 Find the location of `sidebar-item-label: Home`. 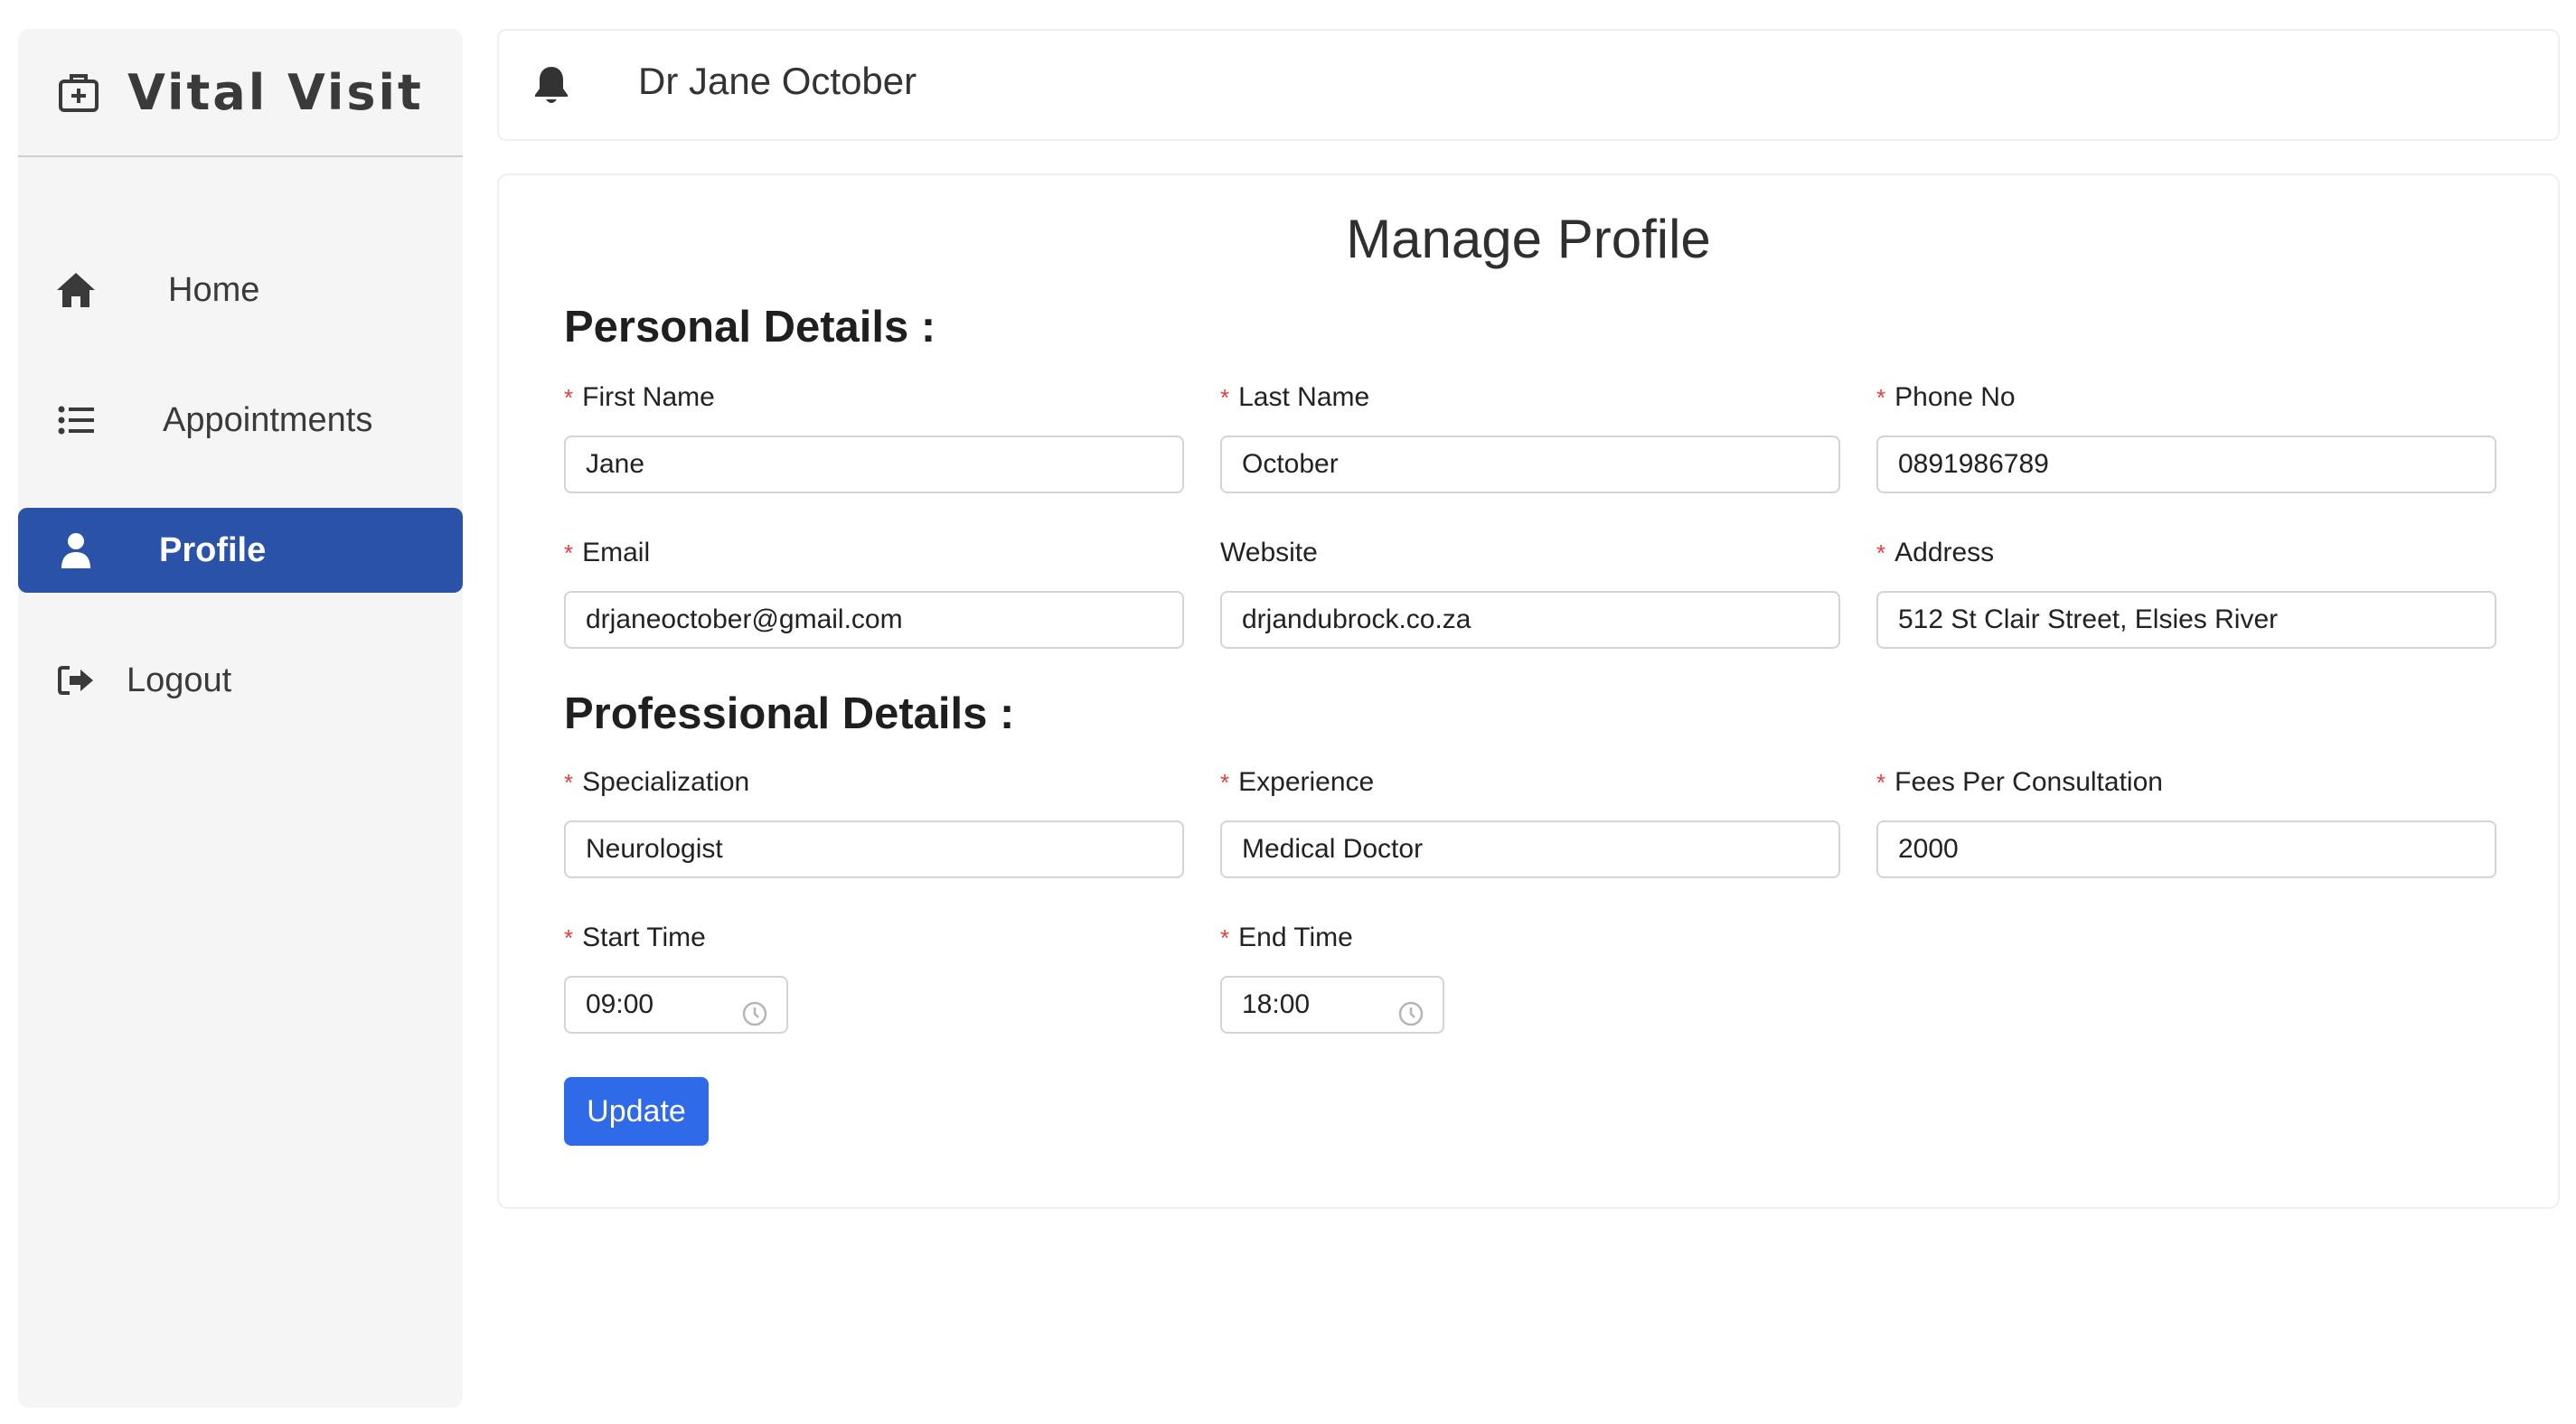

sidebar-item-label: Home is located at coordinates (214, 289).